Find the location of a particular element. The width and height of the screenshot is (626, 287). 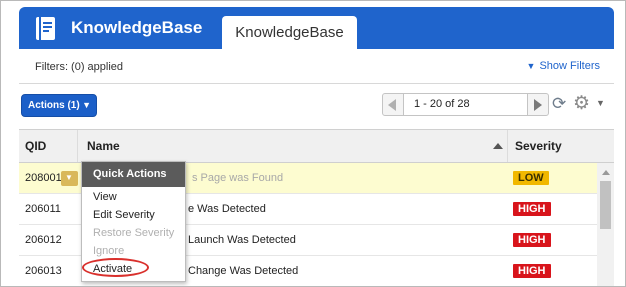

gear-icon: ⚙ is located at coordinates (581, 104).